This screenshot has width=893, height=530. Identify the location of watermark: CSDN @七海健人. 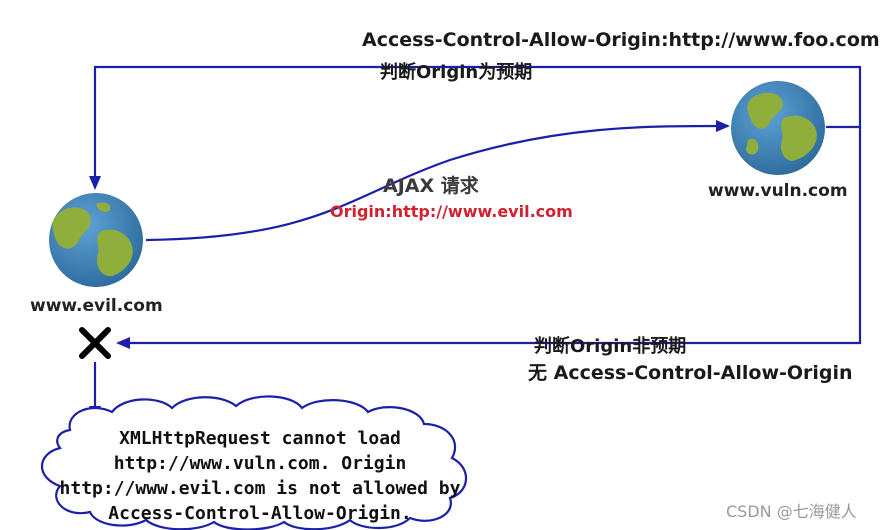
(791, 511).